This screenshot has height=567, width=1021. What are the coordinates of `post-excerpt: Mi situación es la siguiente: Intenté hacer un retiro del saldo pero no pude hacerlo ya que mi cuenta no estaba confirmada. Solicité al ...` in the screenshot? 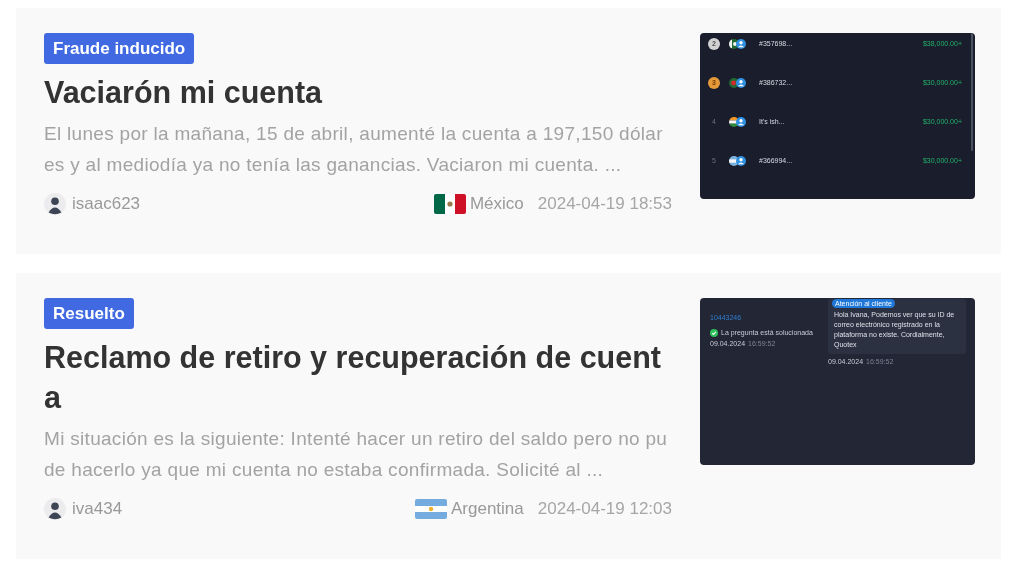 It's located at (356, 454).